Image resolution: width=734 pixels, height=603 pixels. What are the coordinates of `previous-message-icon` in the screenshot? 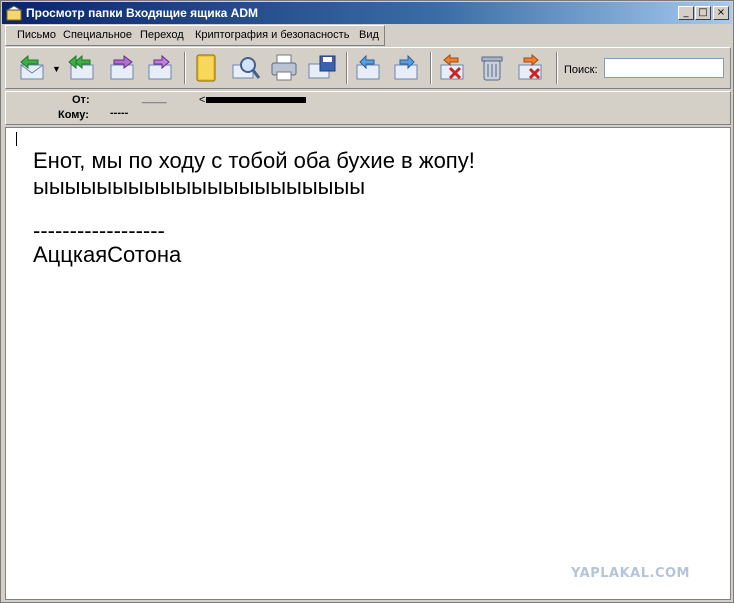 It's located at (368, 68).